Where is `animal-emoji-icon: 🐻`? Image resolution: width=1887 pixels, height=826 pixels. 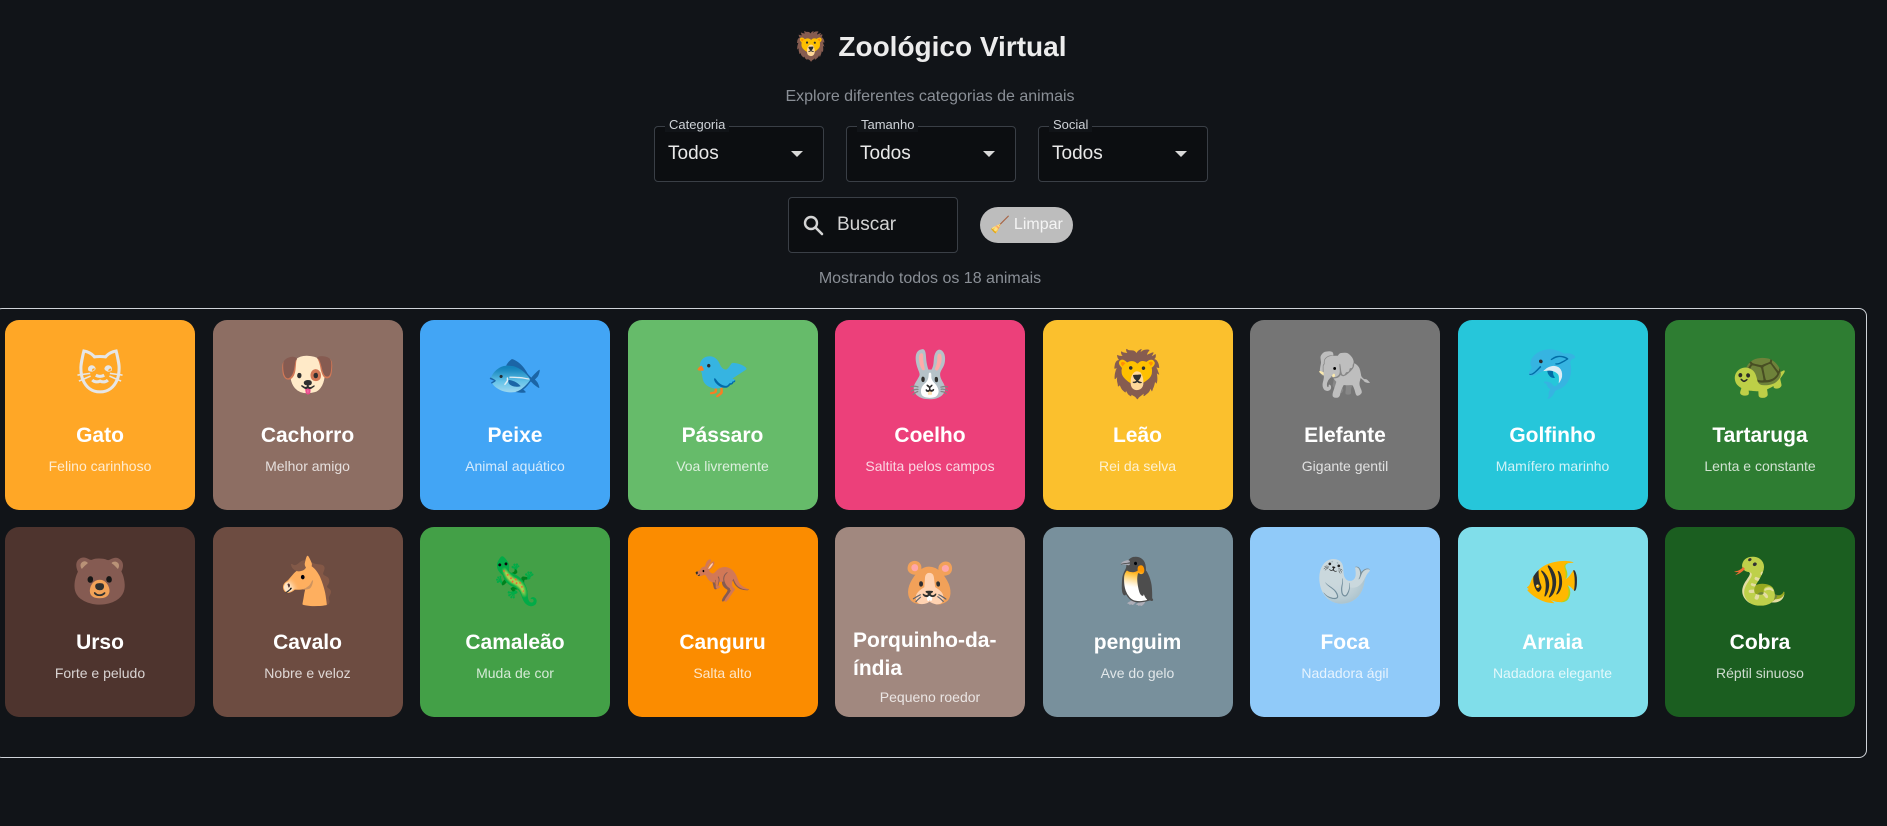 animal-emoji-icon: 🐻 is located at coordinates (100, 581).